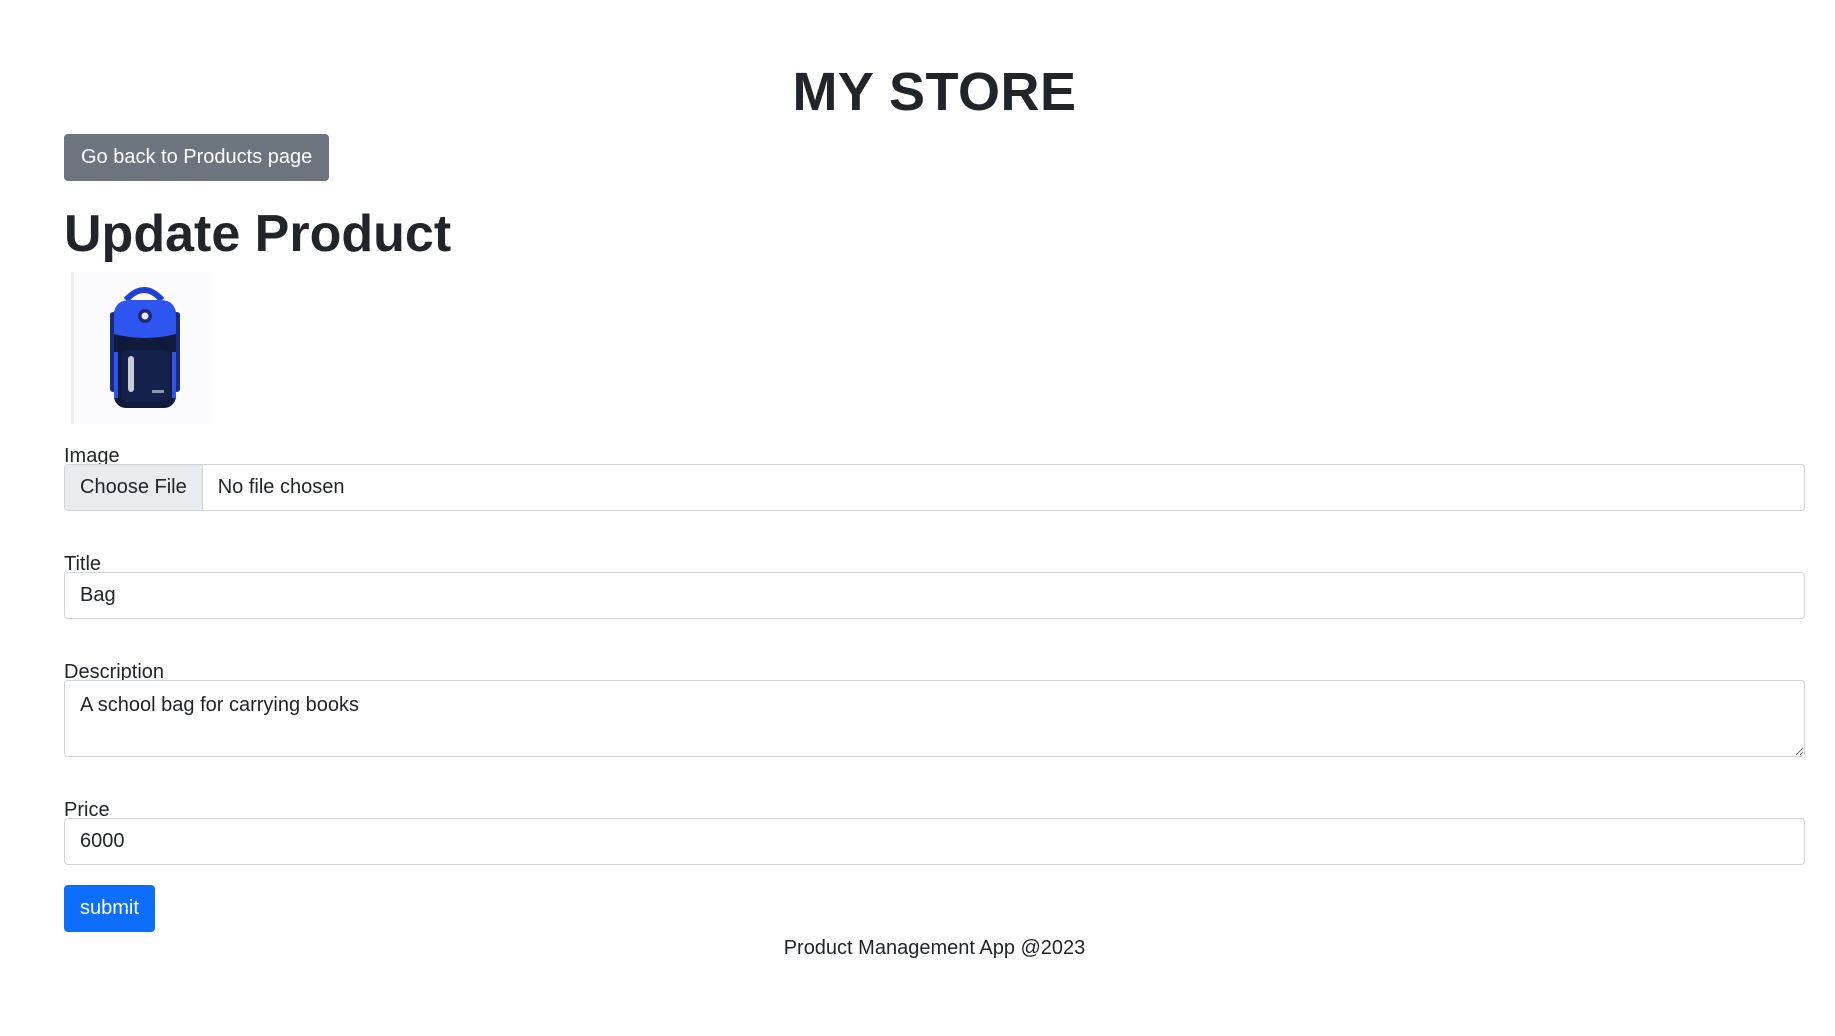 The image size is (1835, 1036). Describe the element at coordinates (934, 718) in the screenshot. I see `description-textarea: A school bag for carrying books` at that location.